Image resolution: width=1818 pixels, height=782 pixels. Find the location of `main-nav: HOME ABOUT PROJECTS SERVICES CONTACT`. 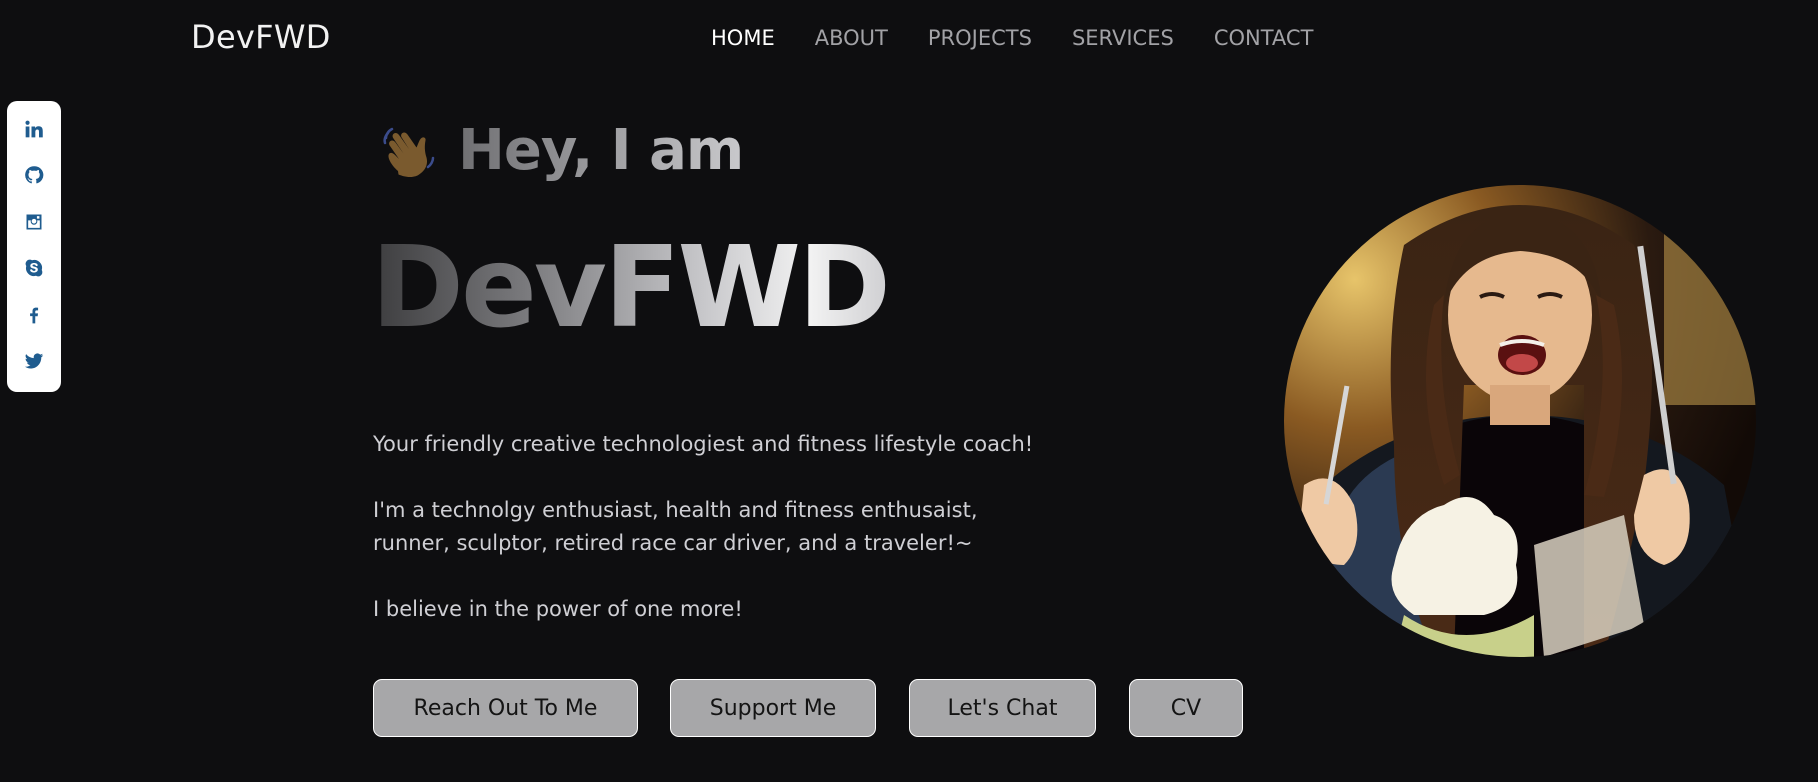

main-nav: HOME ABOUT PROJECTS SERVICES CONTACT is located at coordinates (1032, 38).